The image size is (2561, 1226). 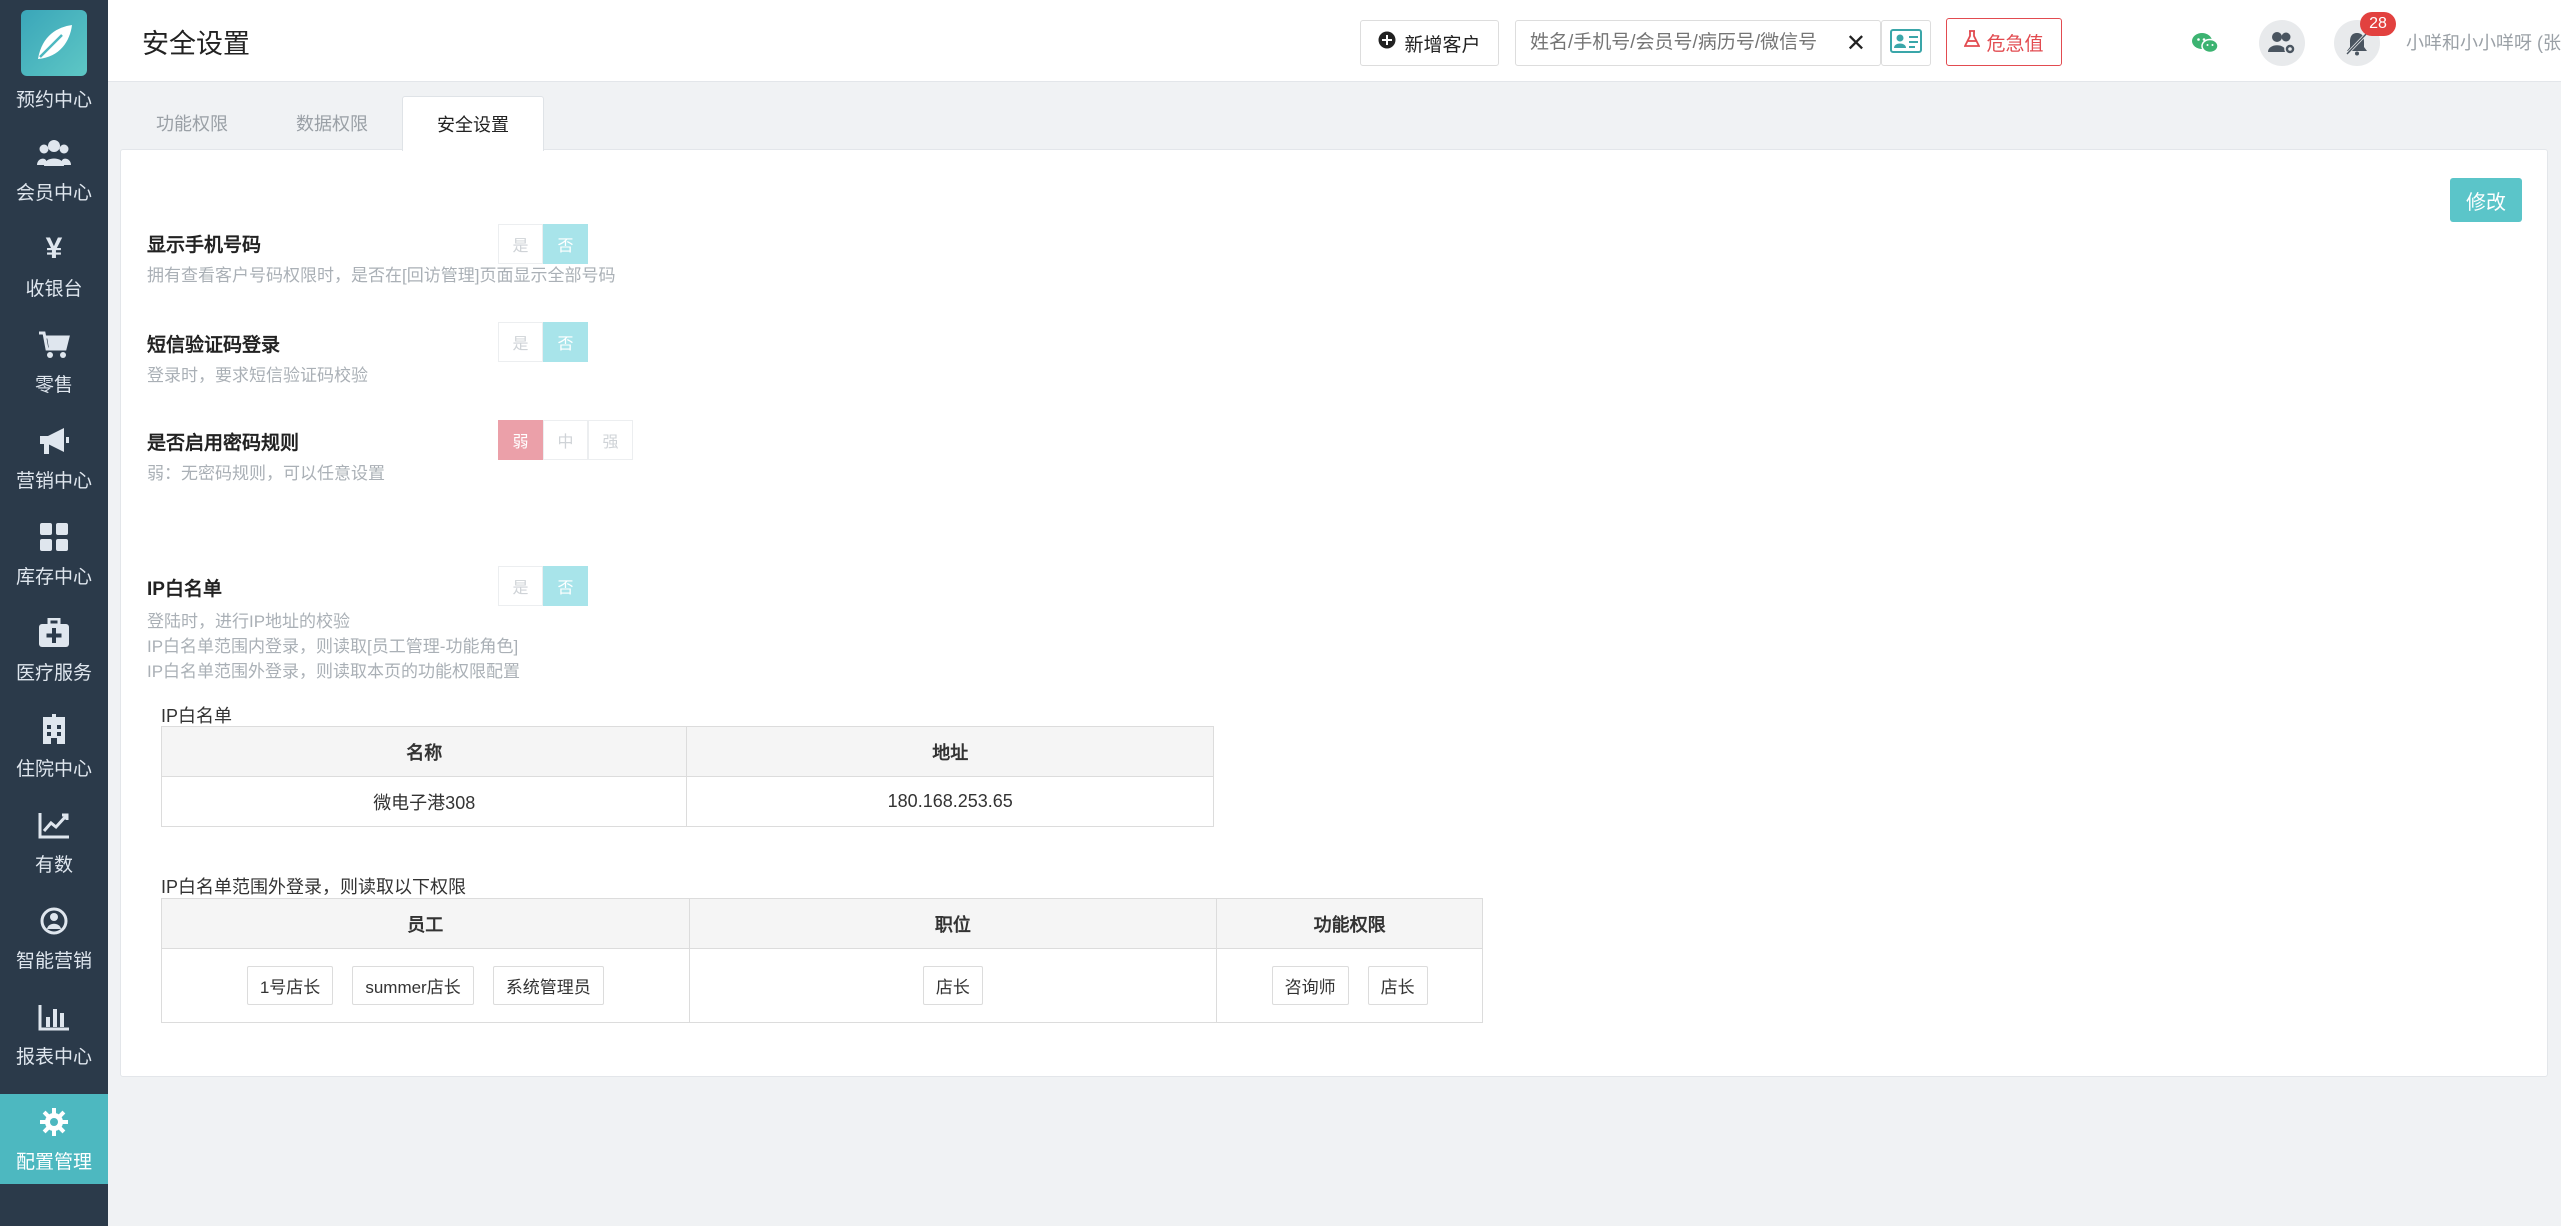 I want to click on danger-value-label: 危急值, so click(x=2015, y=44).